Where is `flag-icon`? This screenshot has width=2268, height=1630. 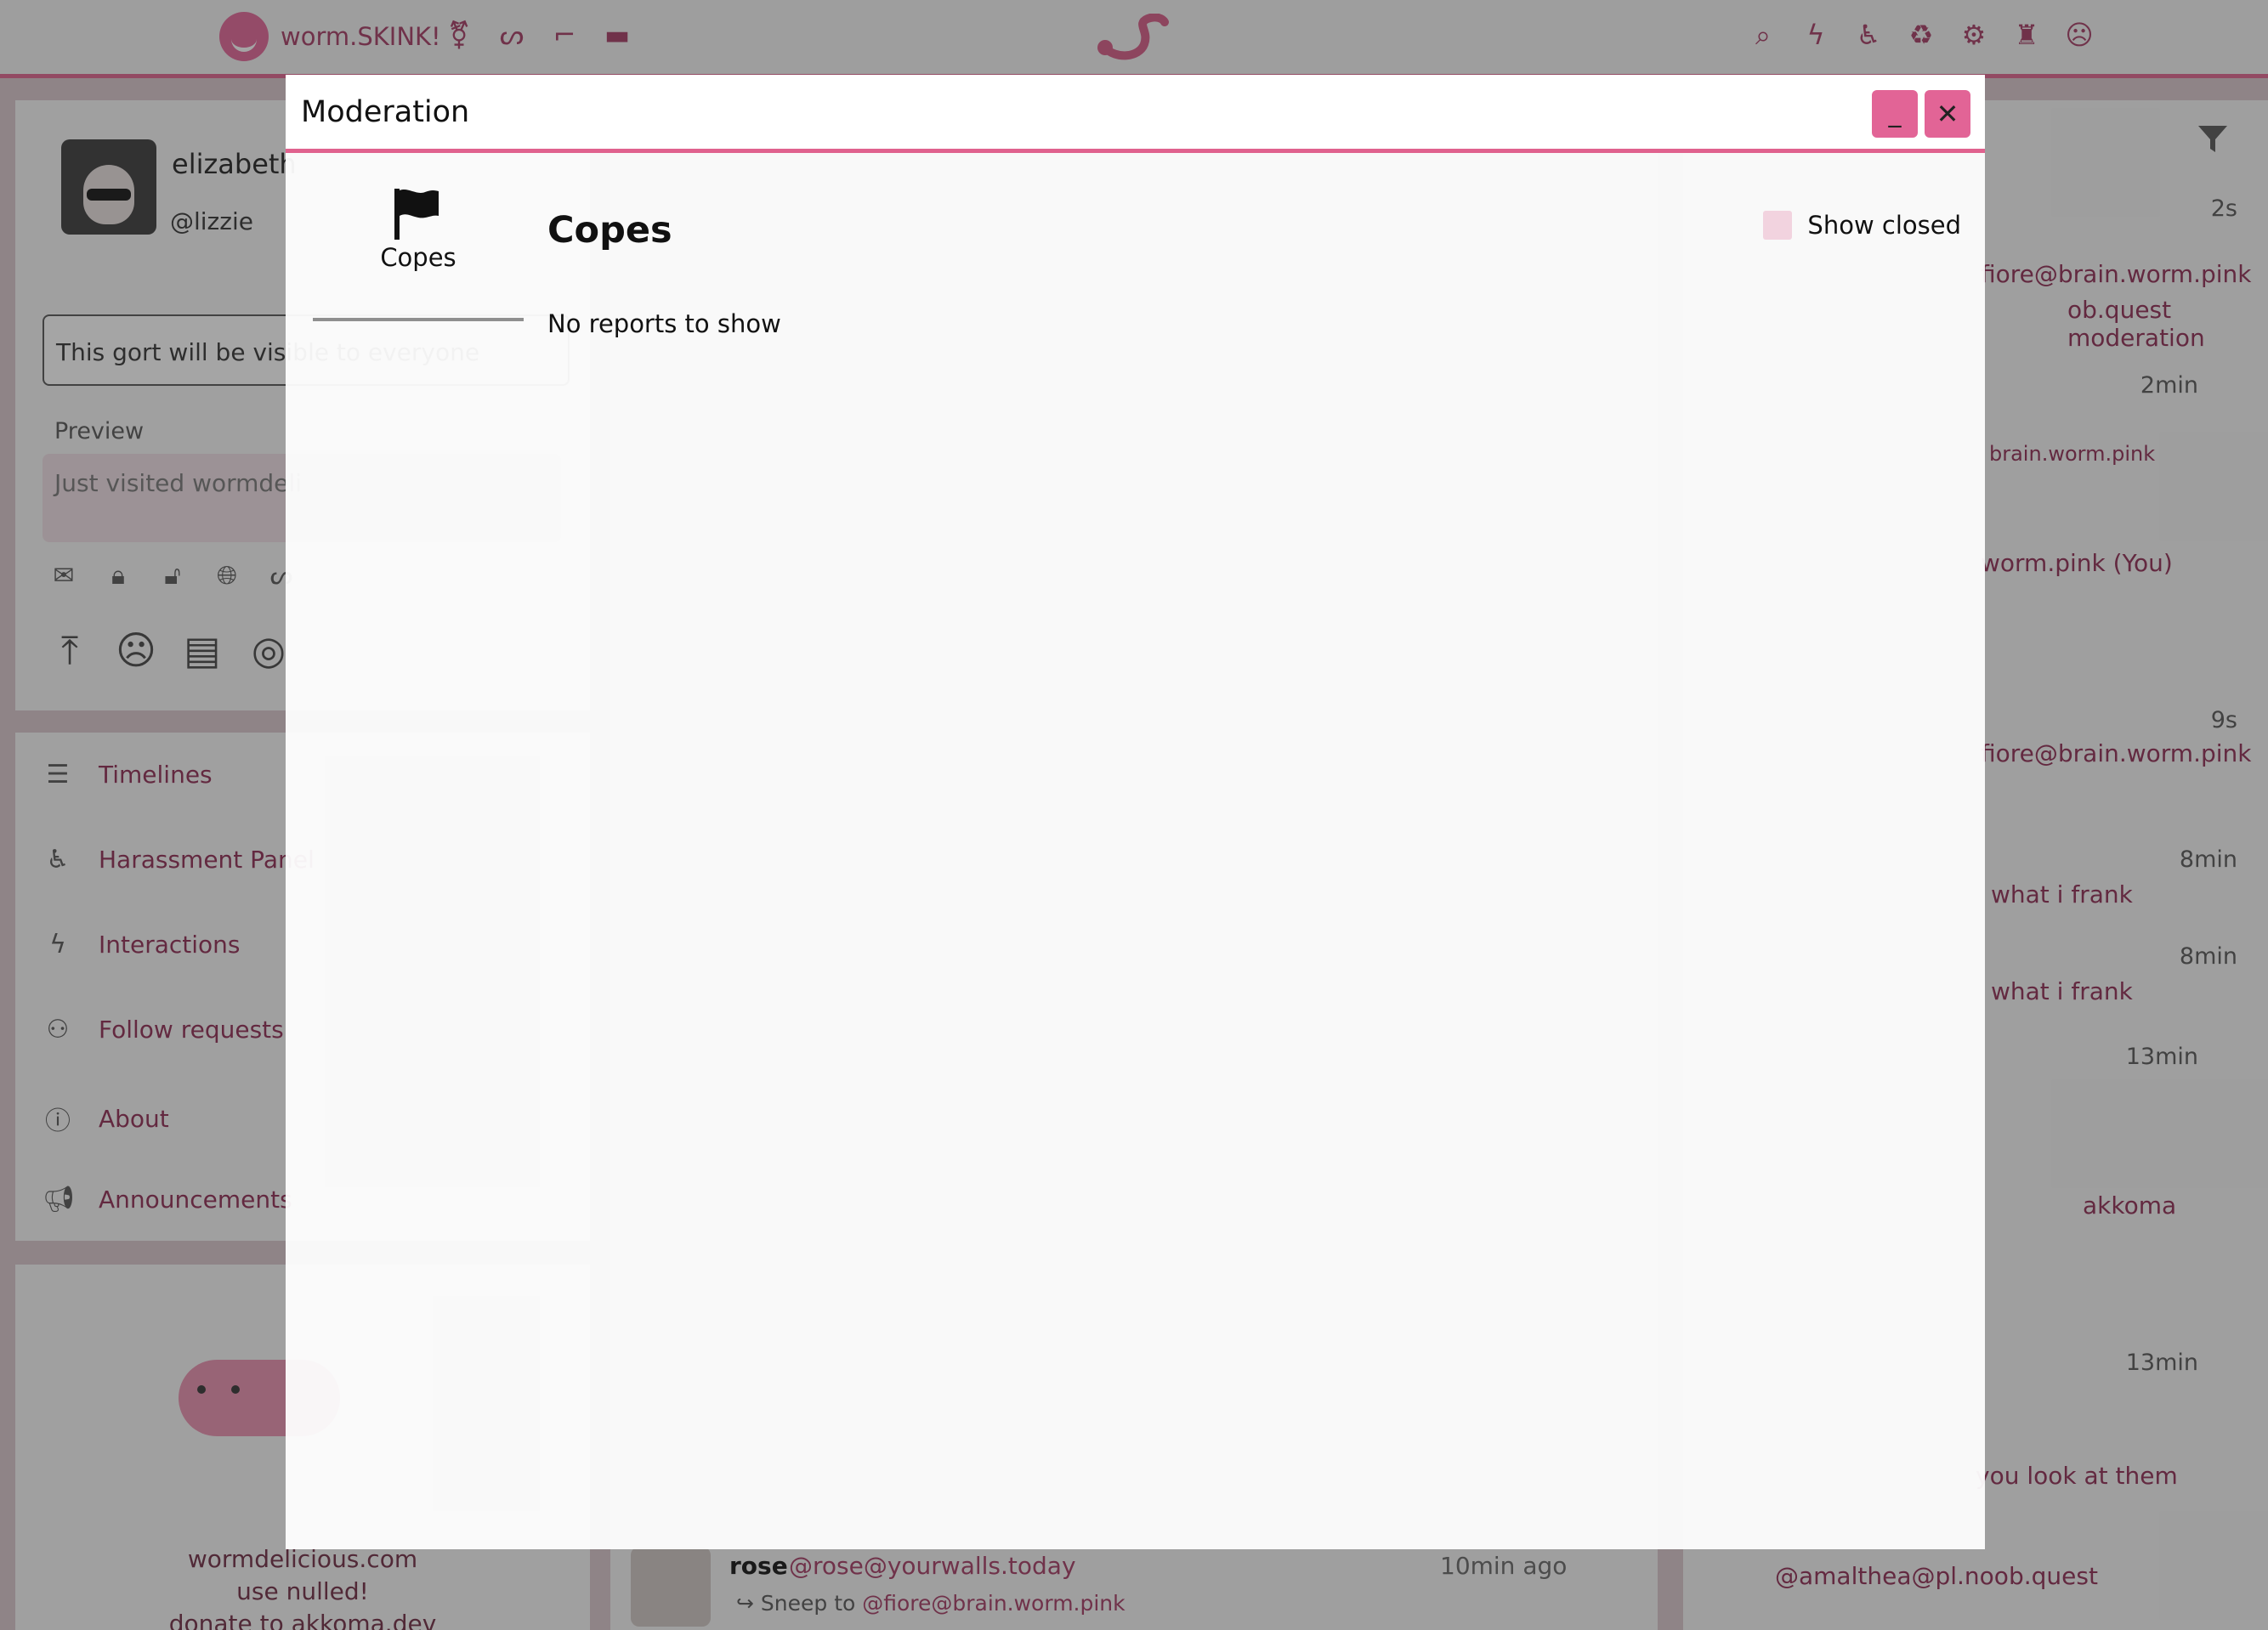 flag-icon is located at coordinates (416, 215).